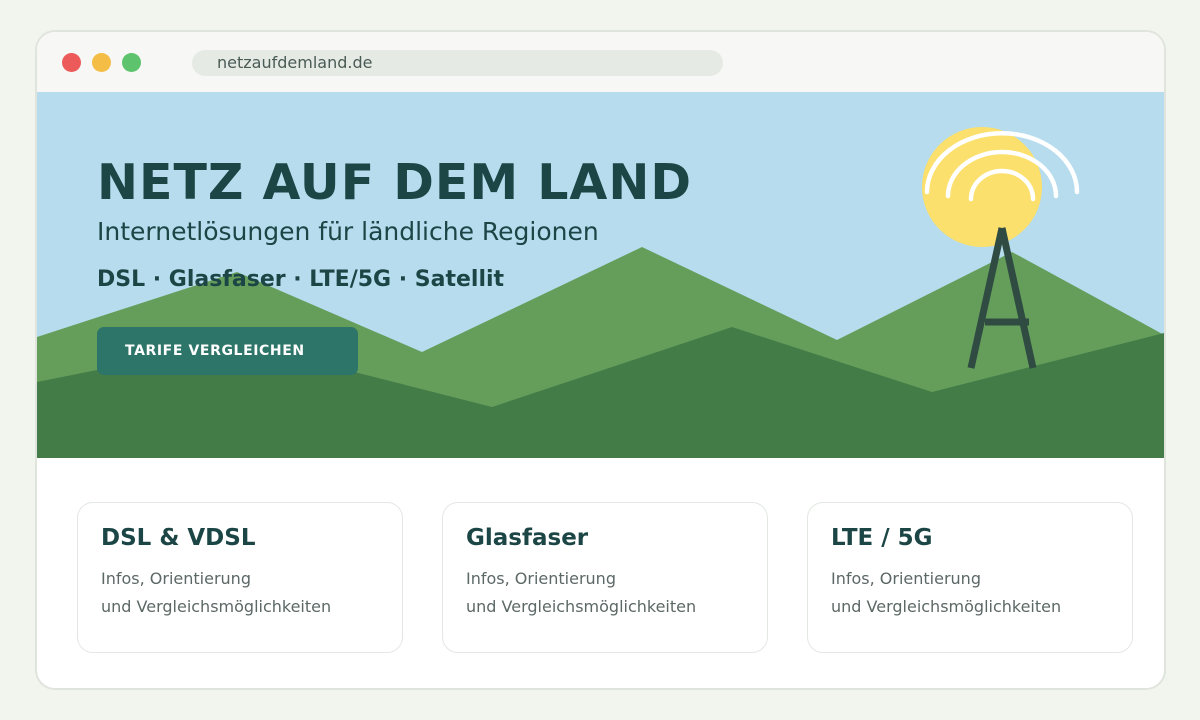  I want to click on card-title: LTE / 5G, so click(882, 538).